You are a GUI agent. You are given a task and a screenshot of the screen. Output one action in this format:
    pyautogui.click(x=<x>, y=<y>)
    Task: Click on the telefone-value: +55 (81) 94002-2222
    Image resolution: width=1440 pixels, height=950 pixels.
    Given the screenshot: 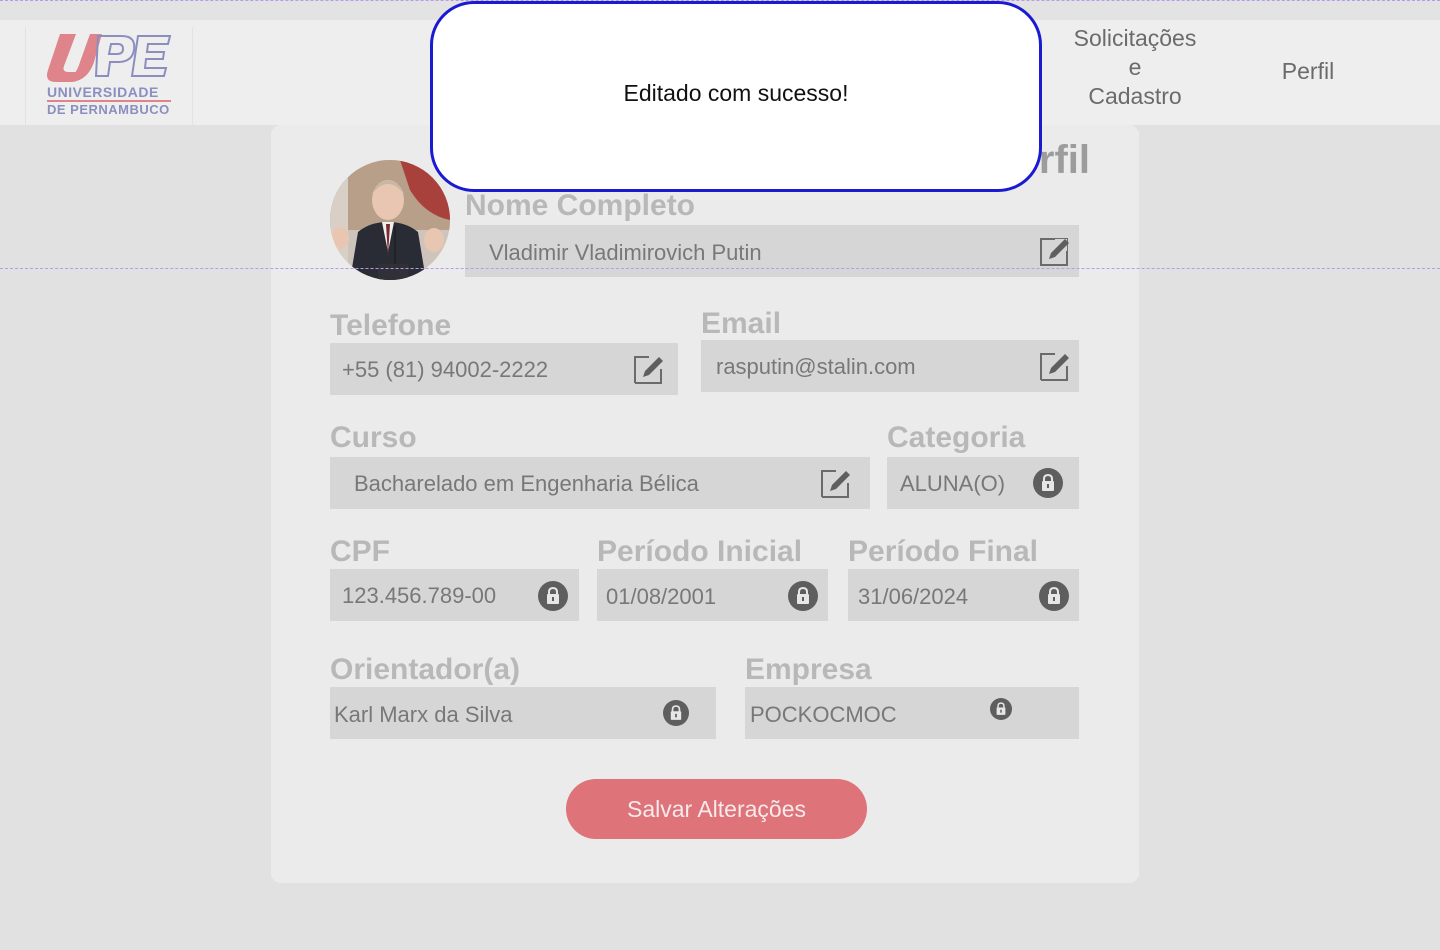 What is the action you would take?
    pyautogui.click(x=445, y=369)
    